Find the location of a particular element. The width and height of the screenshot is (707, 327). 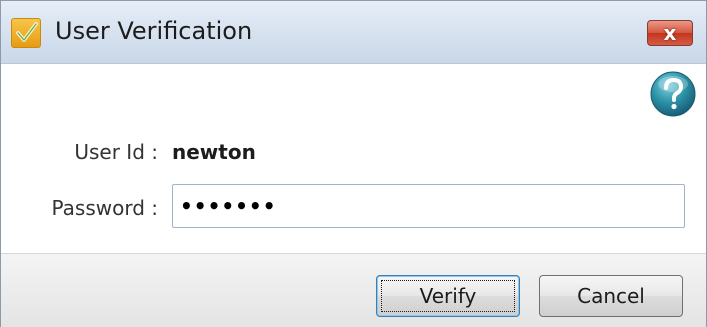

userid-value: newton is located at coordinates (214, 152).